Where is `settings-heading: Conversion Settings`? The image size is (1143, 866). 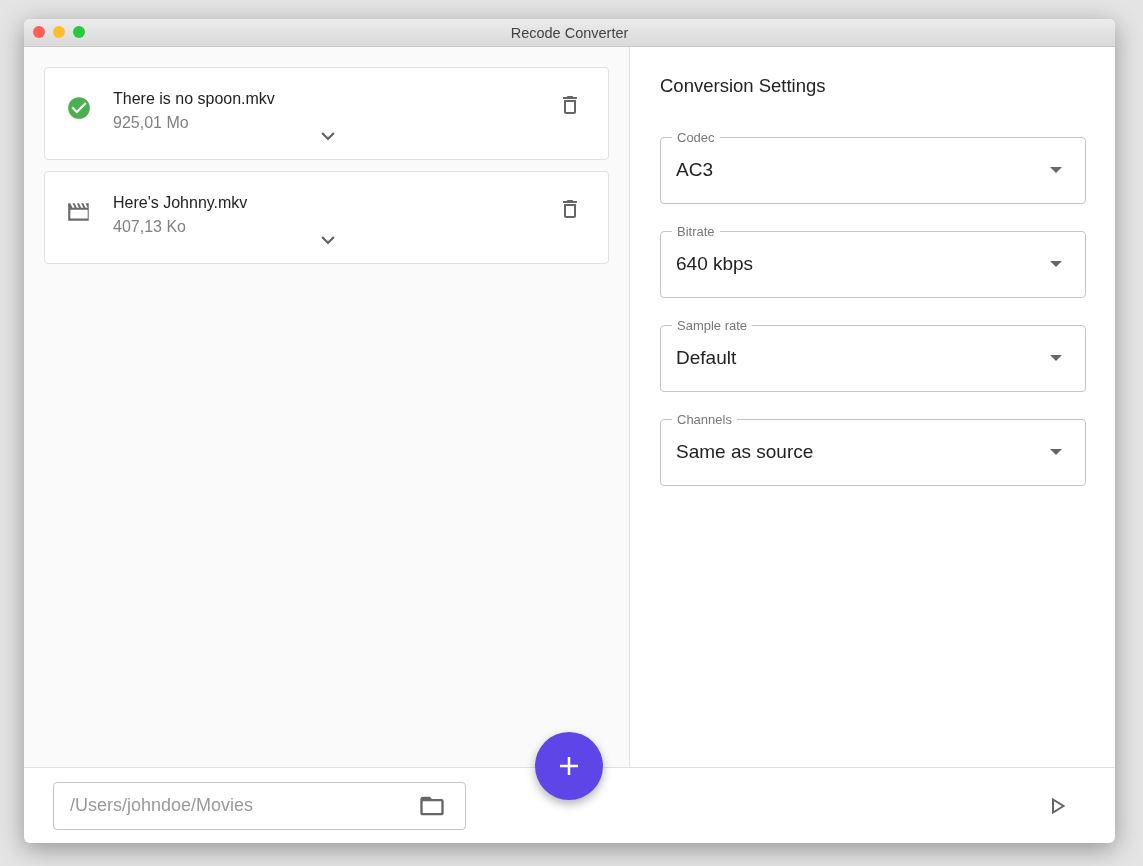
settings-heading: Conversion Settings is located at coordinates (743, 86).